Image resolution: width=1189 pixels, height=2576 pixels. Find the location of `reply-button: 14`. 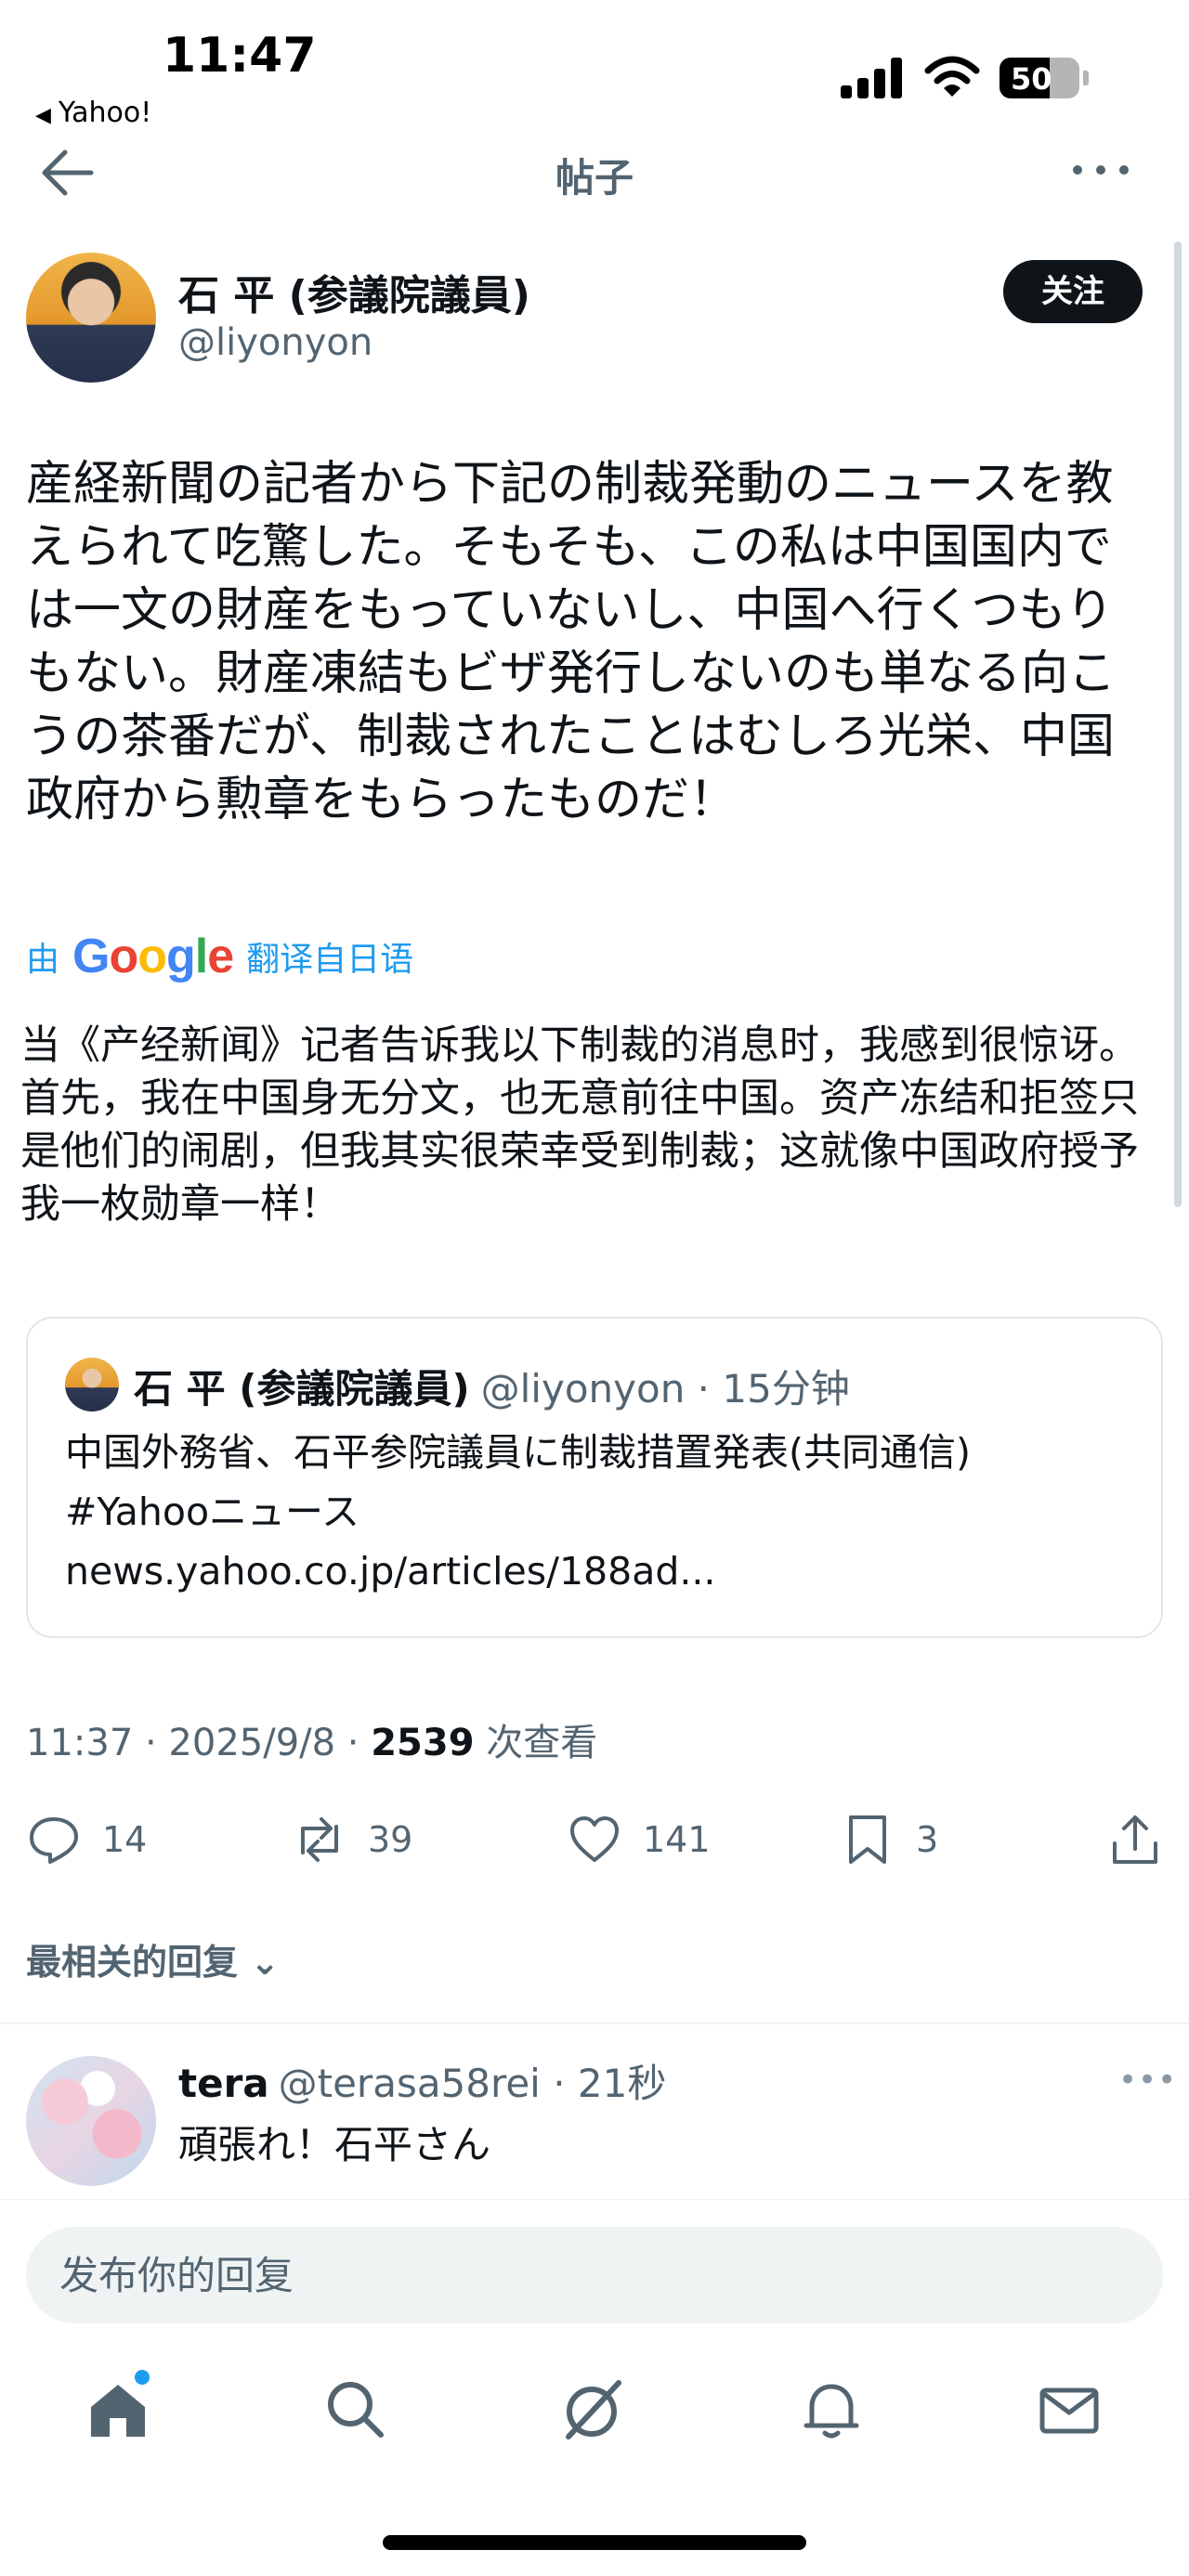

reply-button: 14 is located at coordinates (87, 1840).